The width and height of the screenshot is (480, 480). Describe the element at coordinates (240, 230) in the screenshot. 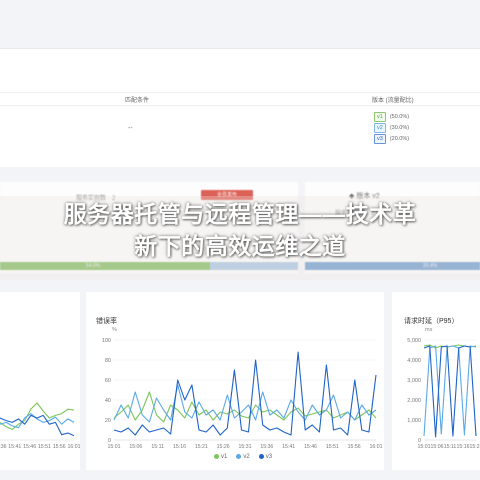

I see `headline: 服务器托管与远程管理——技术革 新下的高效运维之道` at that location.